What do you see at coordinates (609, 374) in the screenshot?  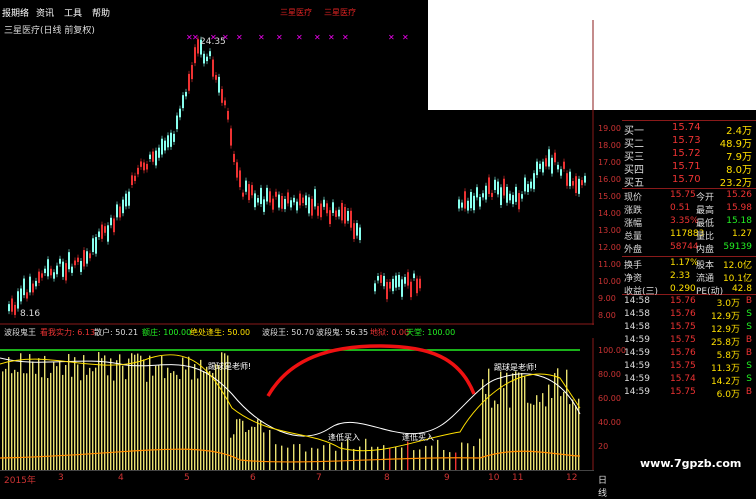 I see `indicator-tick: 80.00` at bounding box center [609, 374].